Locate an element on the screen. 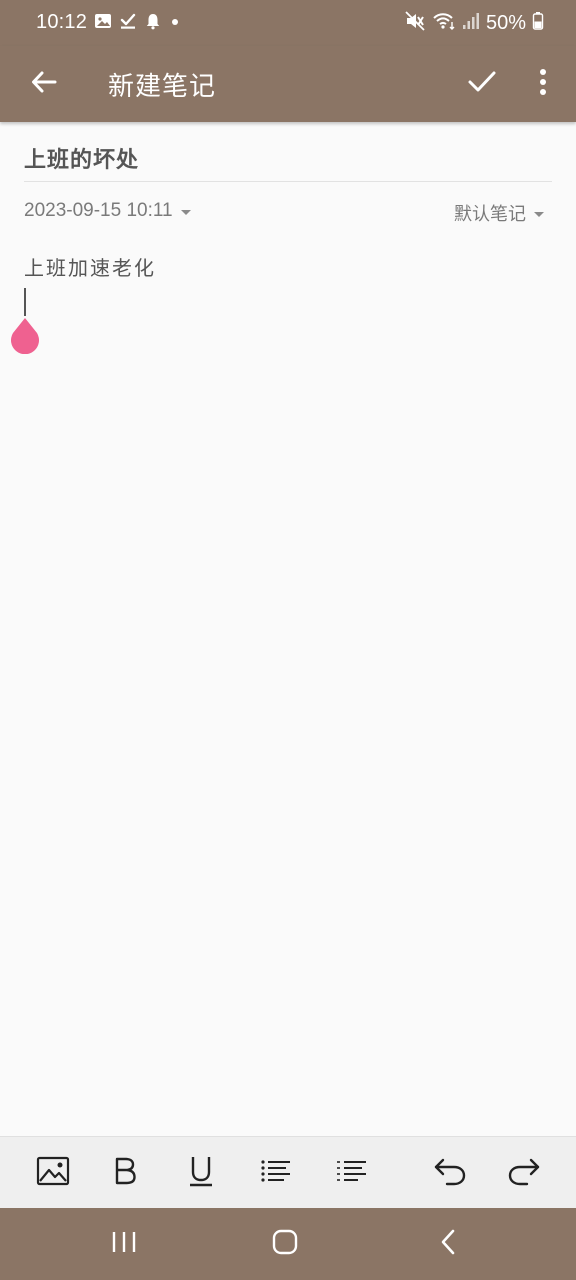 This screenshot has height=1280, width=576. bullet-list-button is located at coordinates (276, 1173).